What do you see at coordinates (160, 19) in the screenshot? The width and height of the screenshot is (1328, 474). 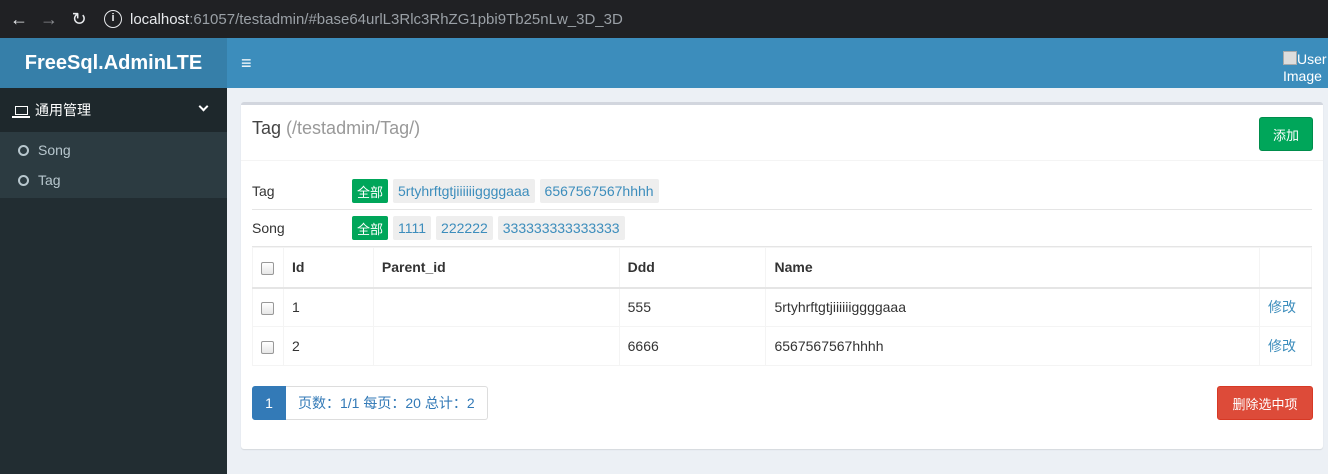 I see `url-host: localhost` at bounding box center [160, 19].